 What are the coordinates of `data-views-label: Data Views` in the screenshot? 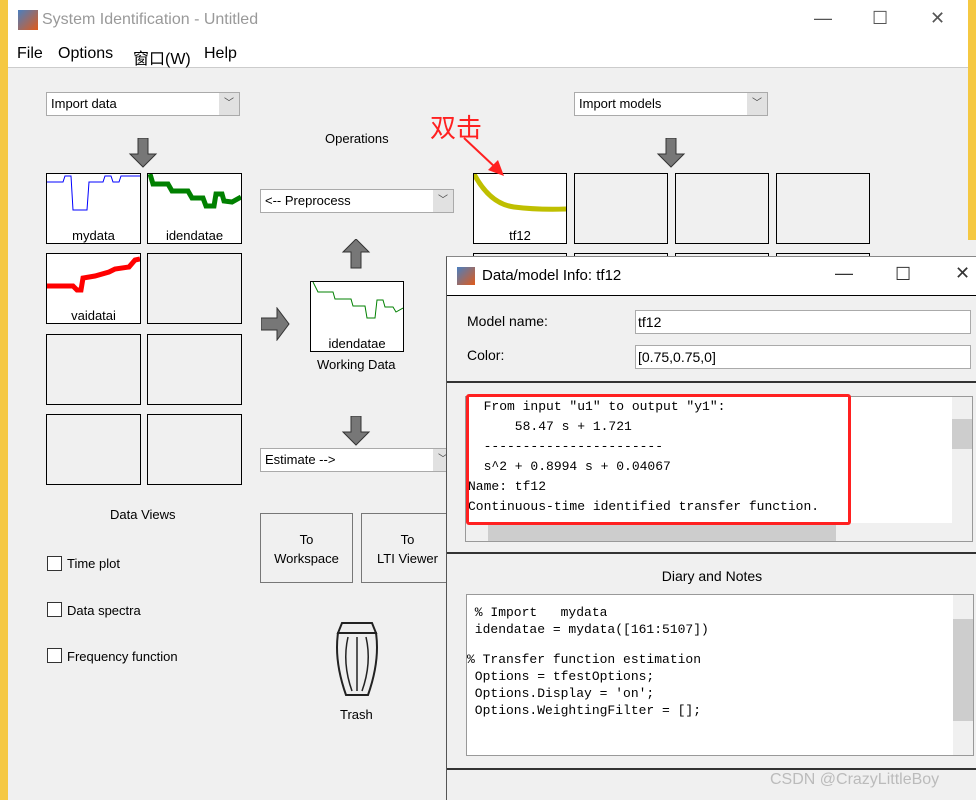 It's located at (143, 514).